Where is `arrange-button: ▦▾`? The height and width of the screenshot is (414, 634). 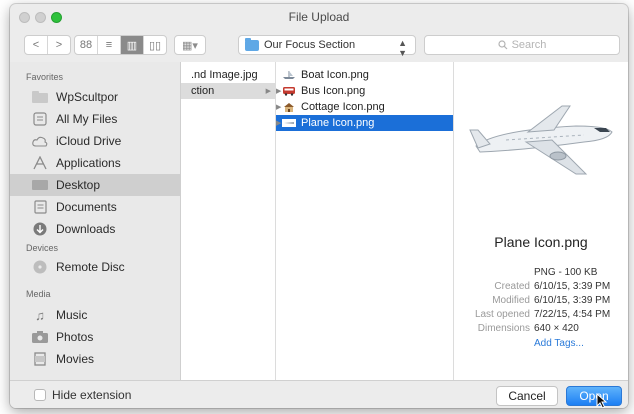 arrange-button: ▦▾ is located at coordinates (190, 45).